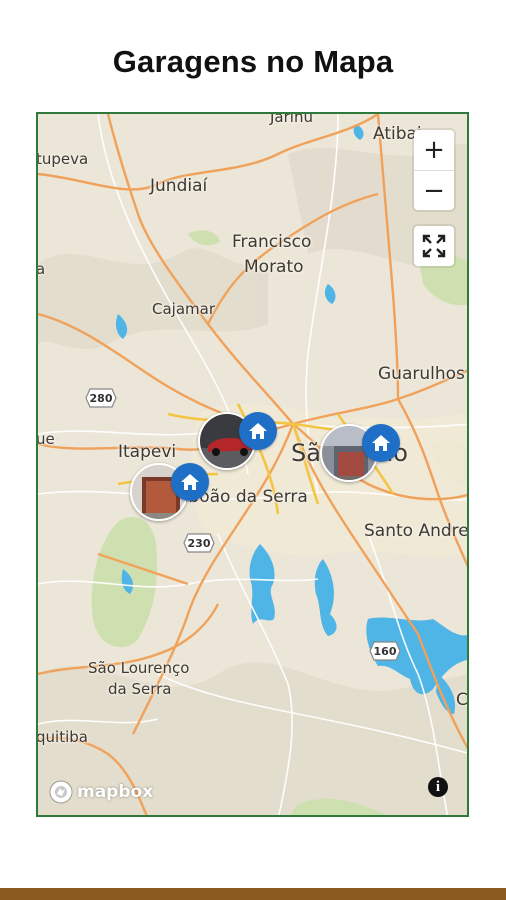 The width and height of the screenshot is (506, 900). What do you see at coordinates (115, 792) in the screenshot?
I see `mapbox-logo-text: mapbox` at bounding box center [115, 792].